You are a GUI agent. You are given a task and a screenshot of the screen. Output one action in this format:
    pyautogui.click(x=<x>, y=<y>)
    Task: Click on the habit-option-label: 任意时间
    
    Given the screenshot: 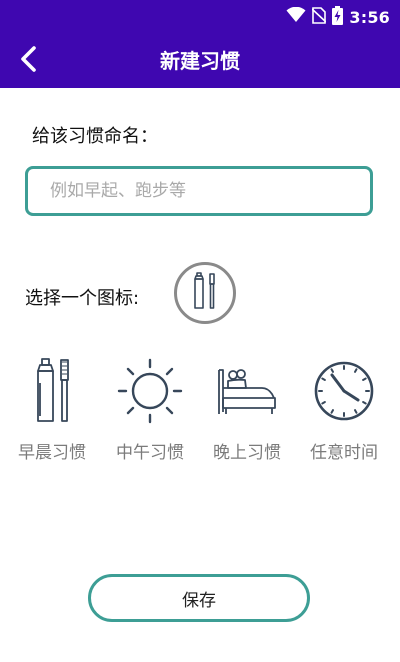 What is the action you would take?
    pyautogui.click(x=344, y=453)
    